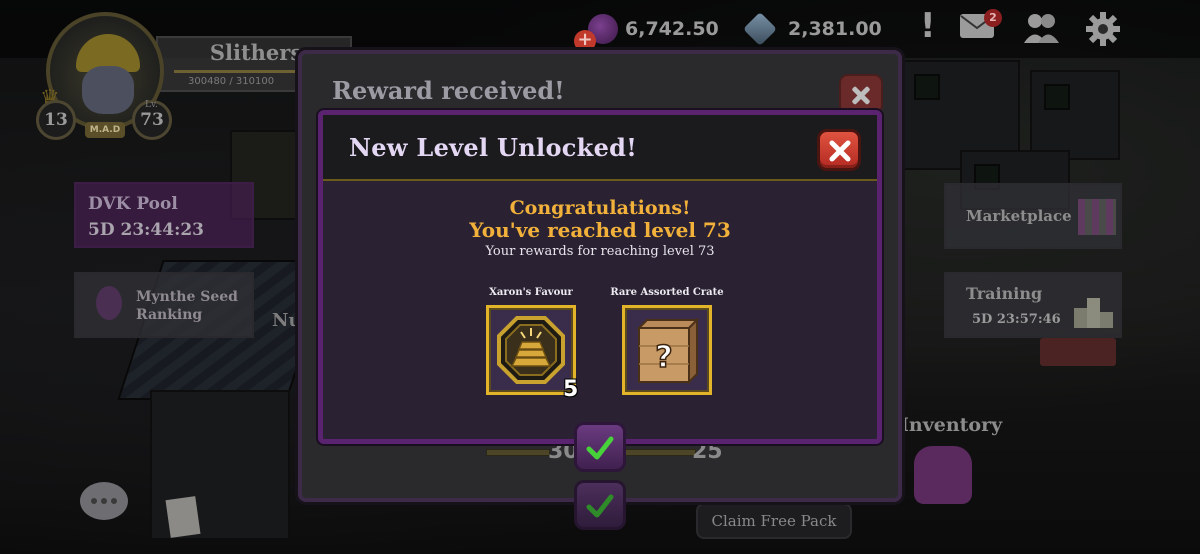 The height and width of the screenshot is (554, 1200). I want to click on claim-free-pack-button: Claim Free Pack, so click(774, 521).